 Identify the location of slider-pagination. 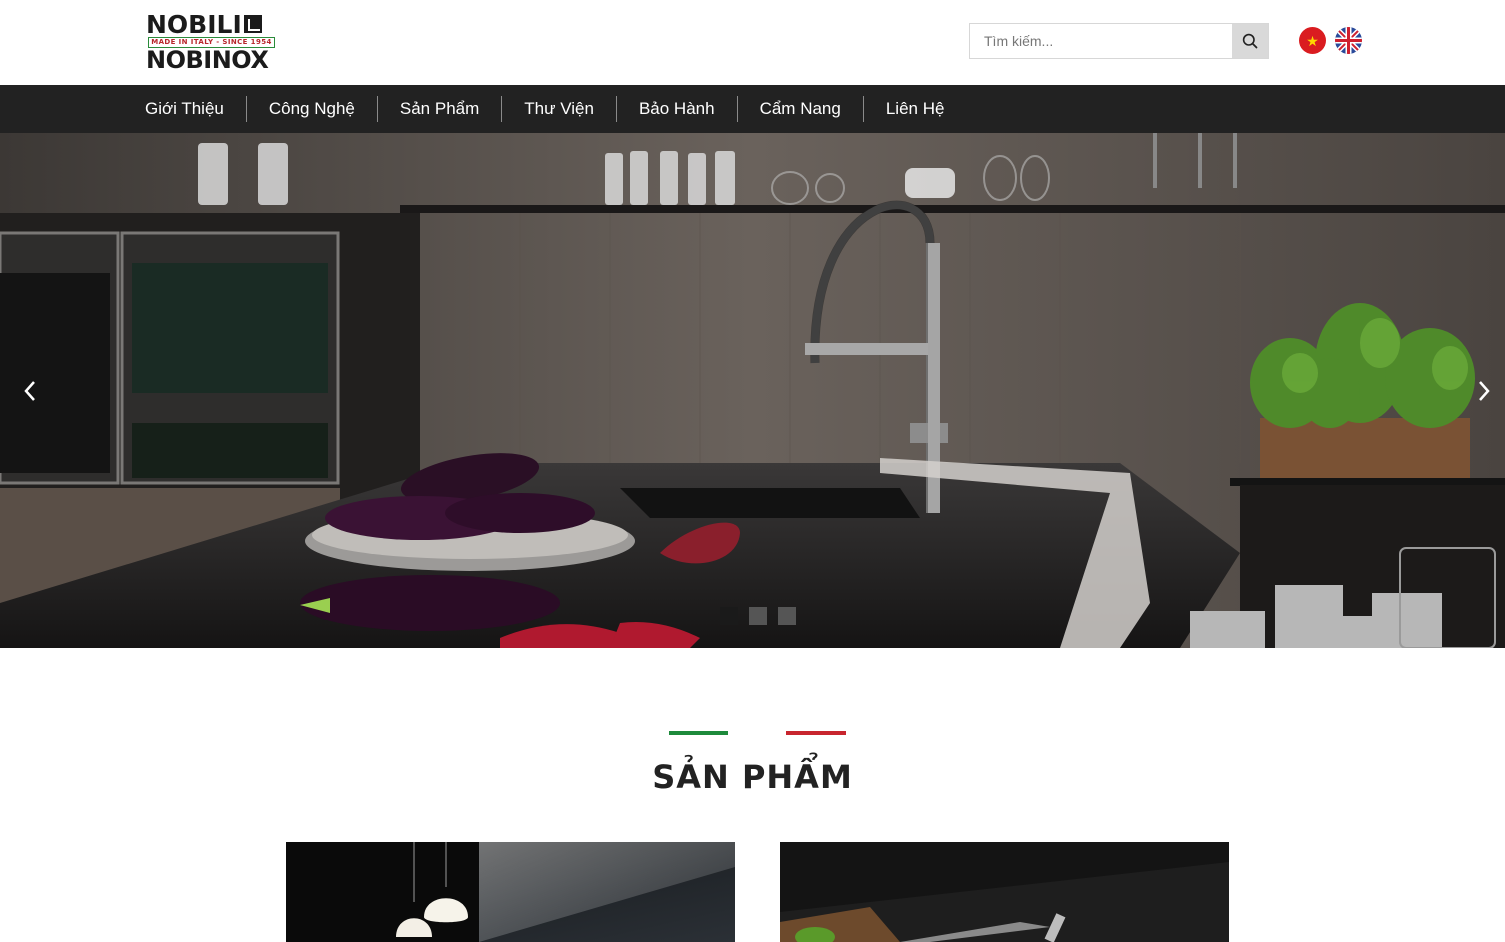
(758, 616).